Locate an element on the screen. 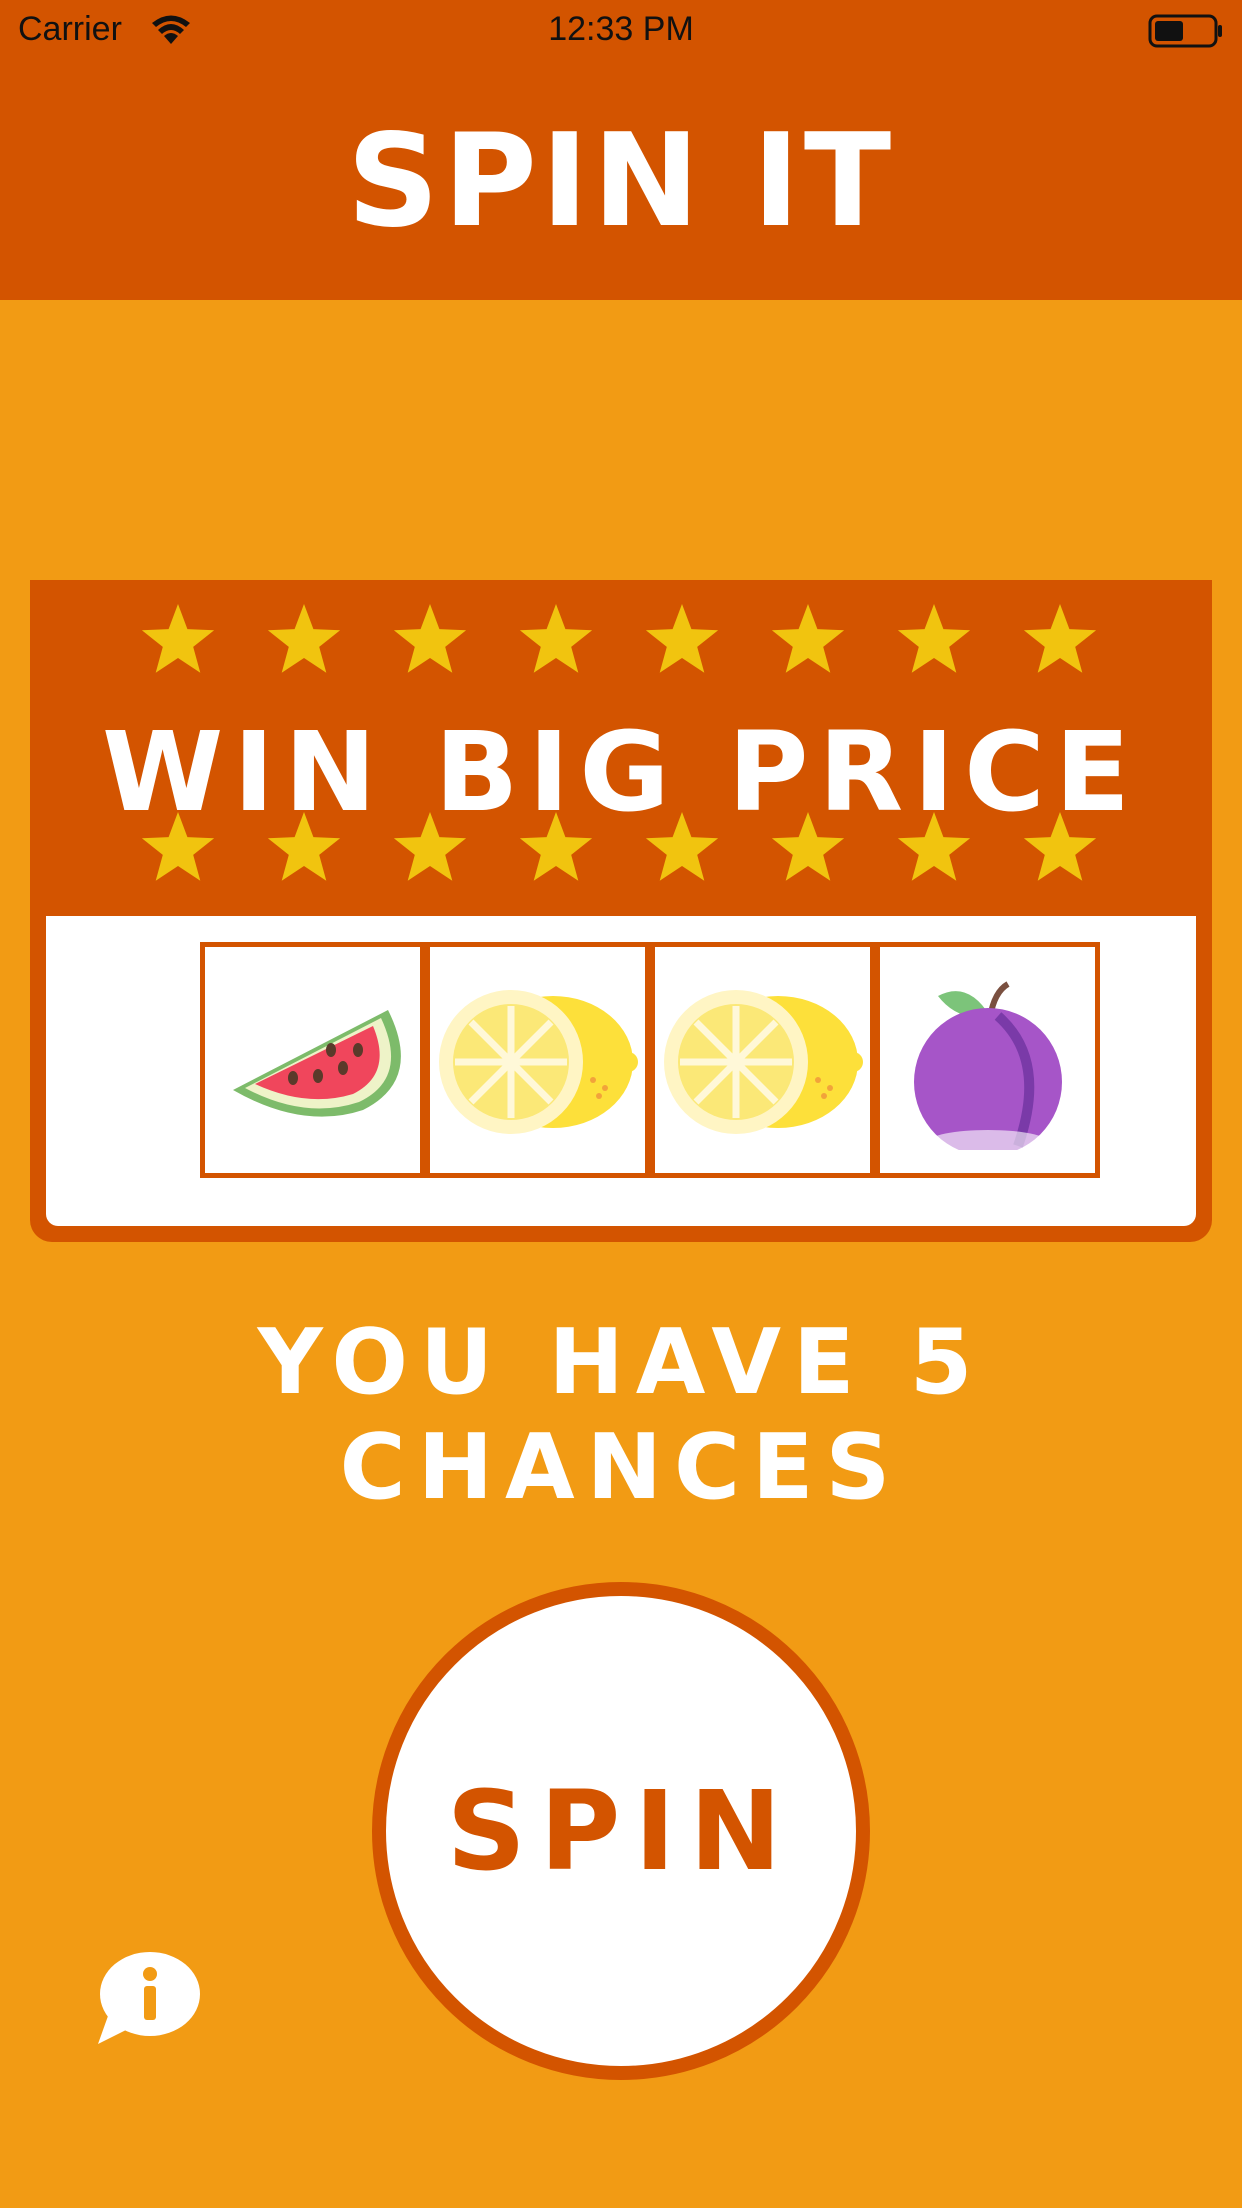 This screenshot has width=1242, height=2208. plum-icon is located at coordinates (987, 1065).